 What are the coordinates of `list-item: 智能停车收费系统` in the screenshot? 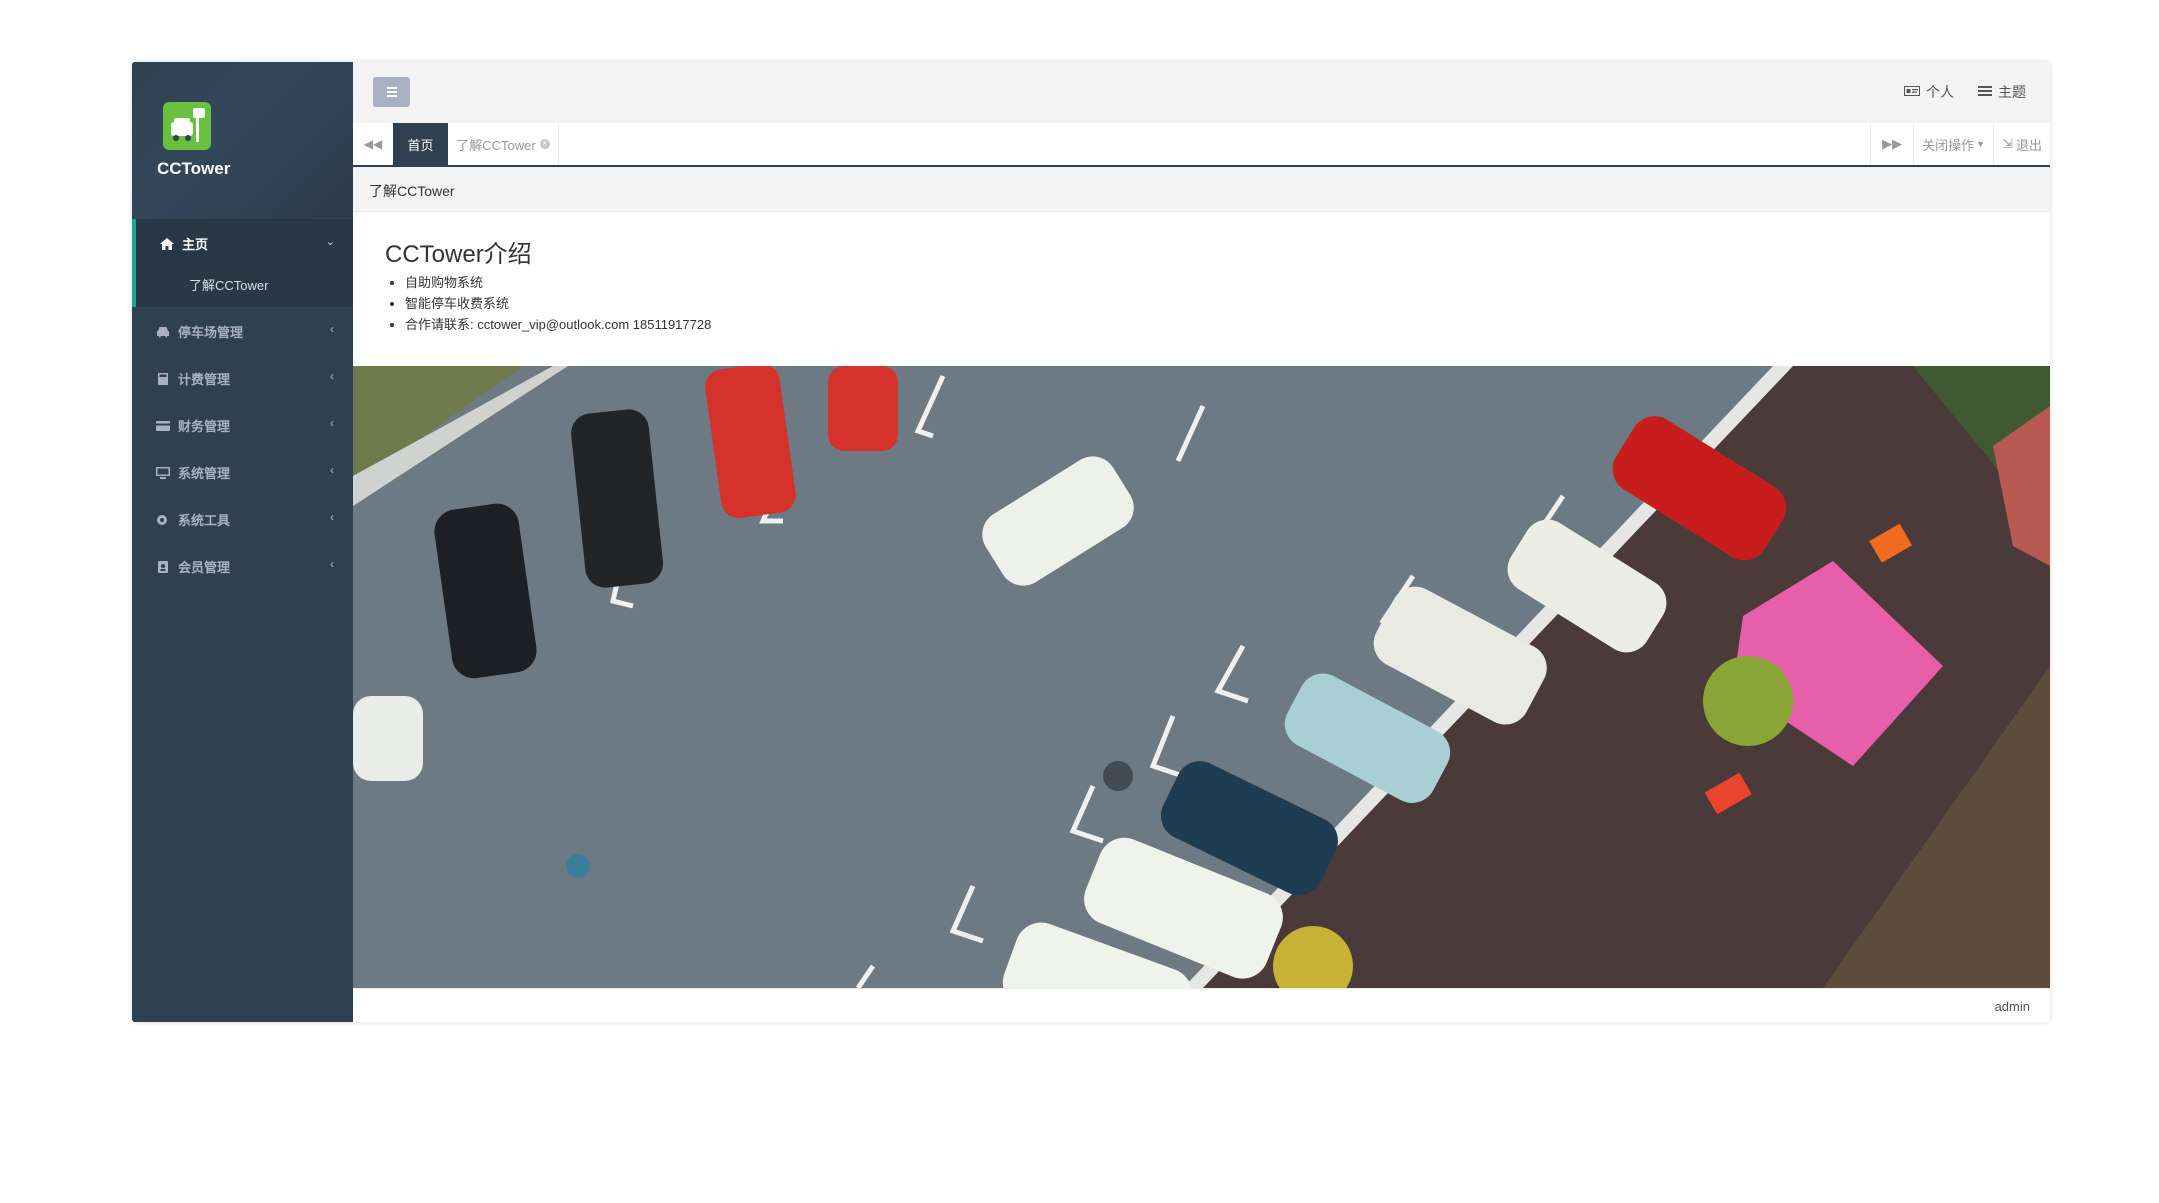 It's located at (558, 303).